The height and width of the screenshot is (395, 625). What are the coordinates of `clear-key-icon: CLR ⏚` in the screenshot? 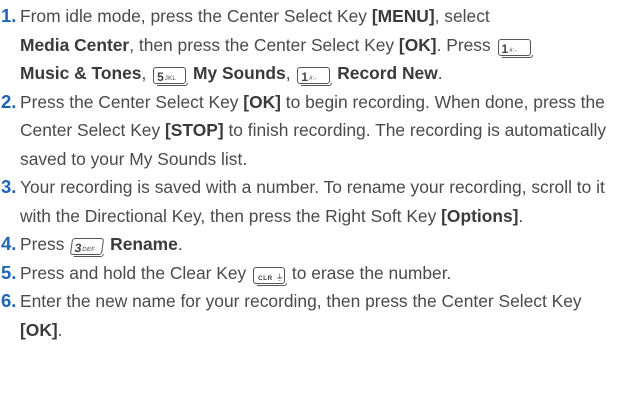 It's located at (270, 276).